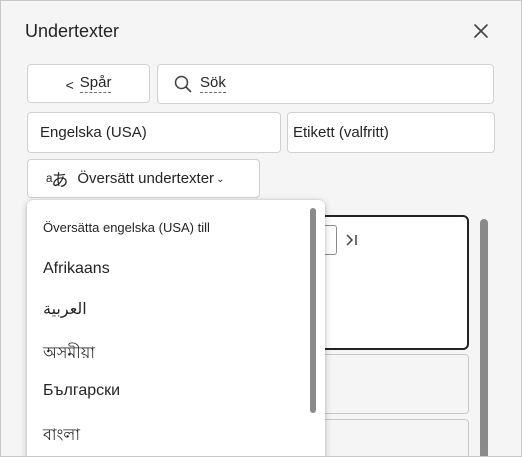  What do you see at coordinates (126, 227) in the screenshot?
I see `menu-header: Översätta engelska (USA) till` at bounding box center [126, 227].